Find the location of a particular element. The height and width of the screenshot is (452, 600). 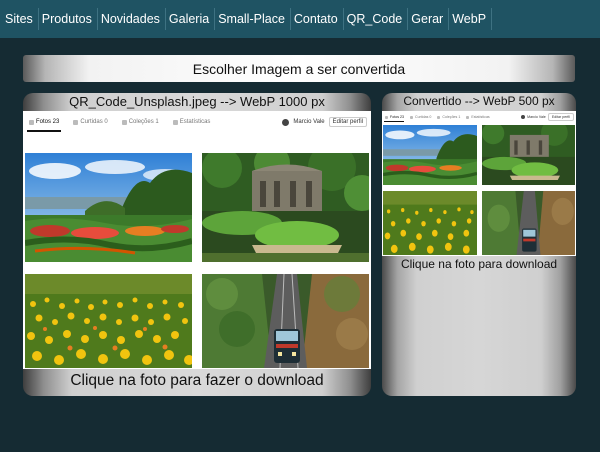

choose-image-button: Escolher Imagem a ser convertida is located at coordinates (299, 68).